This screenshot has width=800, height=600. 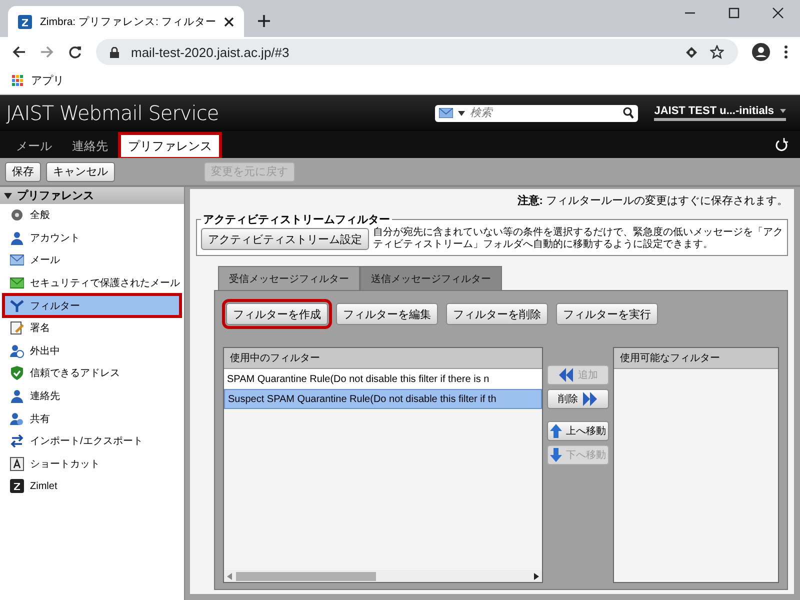 I want to click on section-title: アクティビティストリームフィルター, so click(x=296, y=220).